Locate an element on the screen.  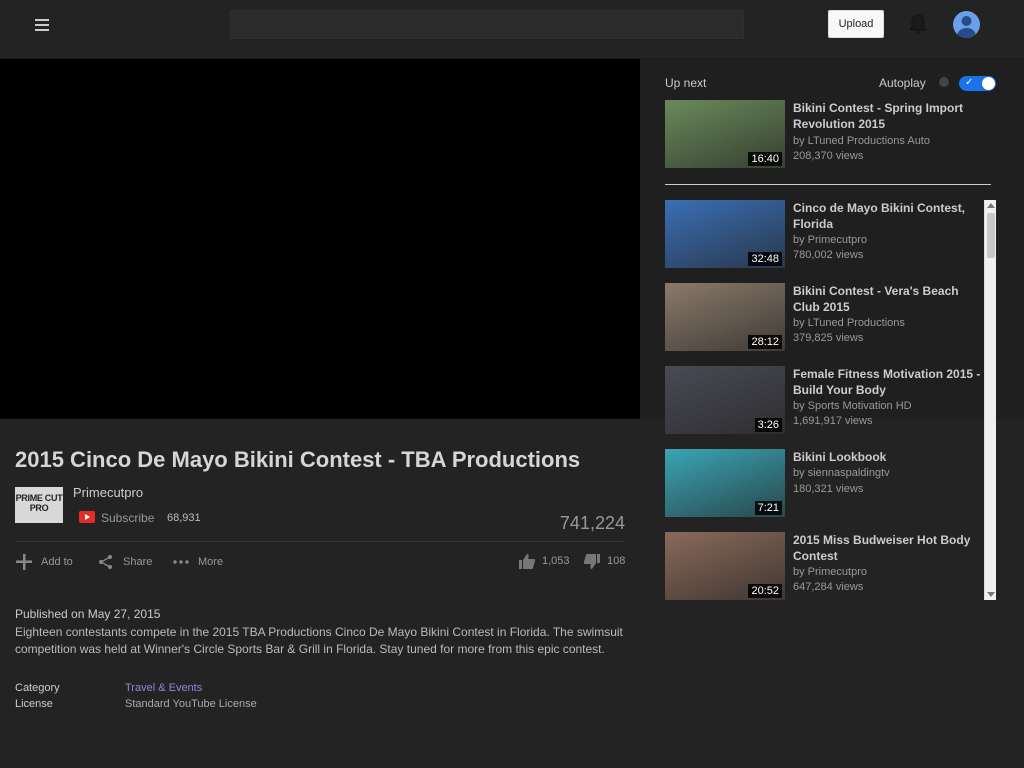
check-icon: ✓ is located at coordinates (969, 82).